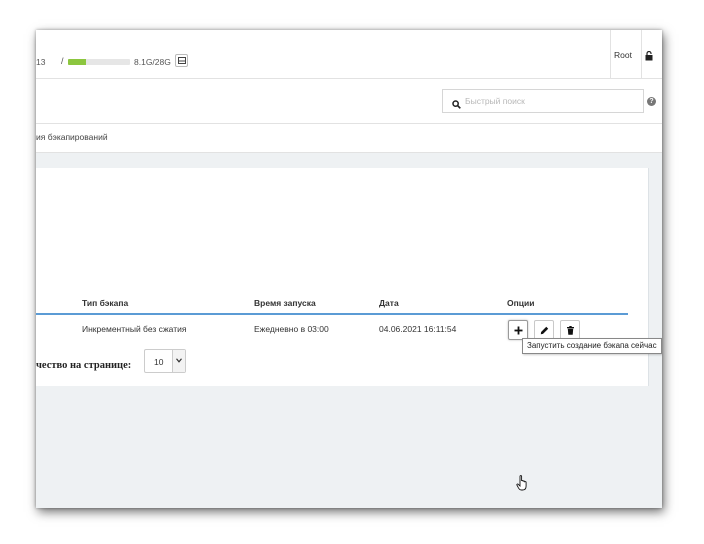 This screenshot has height=544, width=704. Describe the element at coordinates (77, 62) in the screenshot. I see `disk-usage-fill` at that location.